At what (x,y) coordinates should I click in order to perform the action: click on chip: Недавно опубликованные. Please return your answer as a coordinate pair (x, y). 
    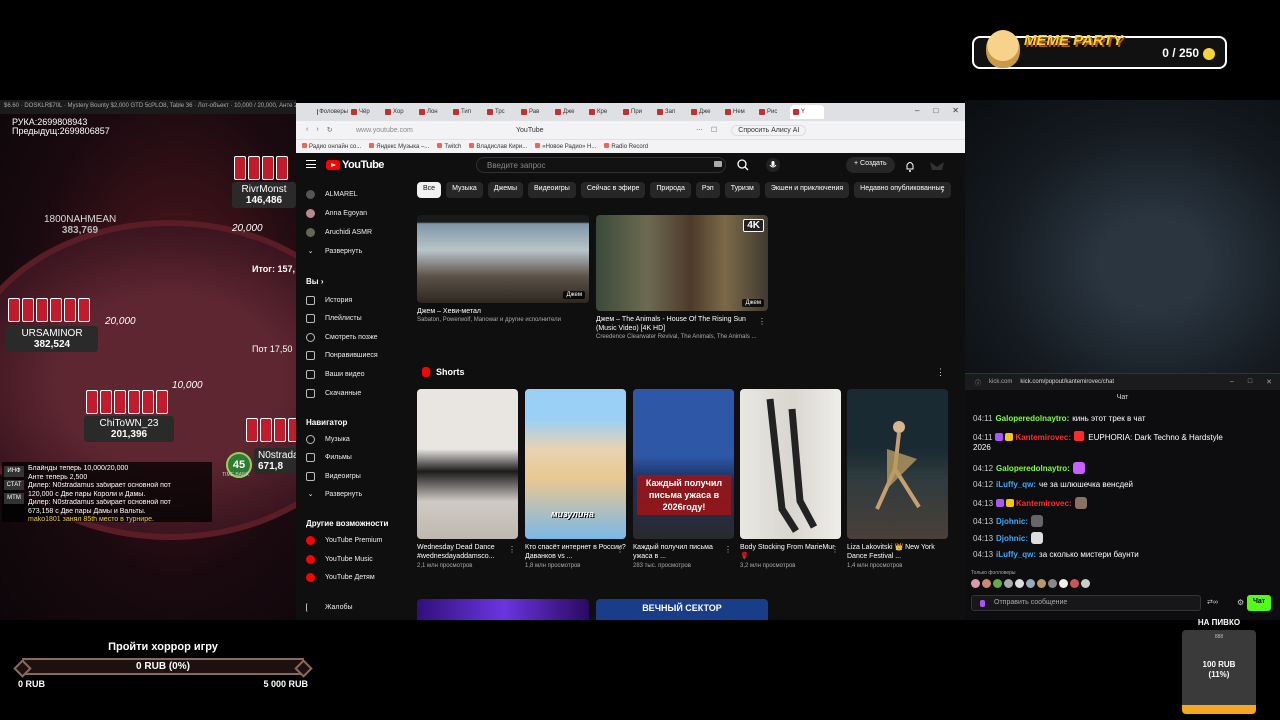
    Looking at the image, I should click on (902, 190).